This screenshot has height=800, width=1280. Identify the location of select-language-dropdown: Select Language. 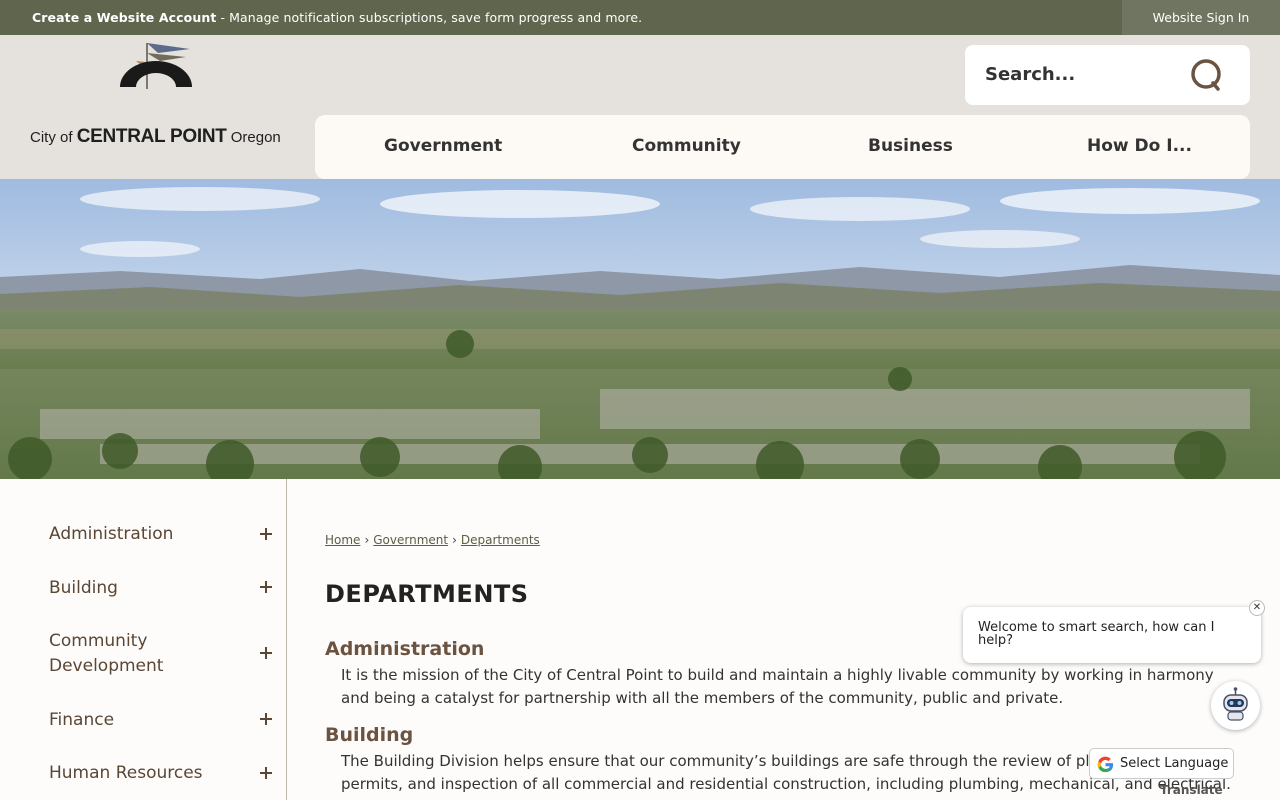
(1161, 763).